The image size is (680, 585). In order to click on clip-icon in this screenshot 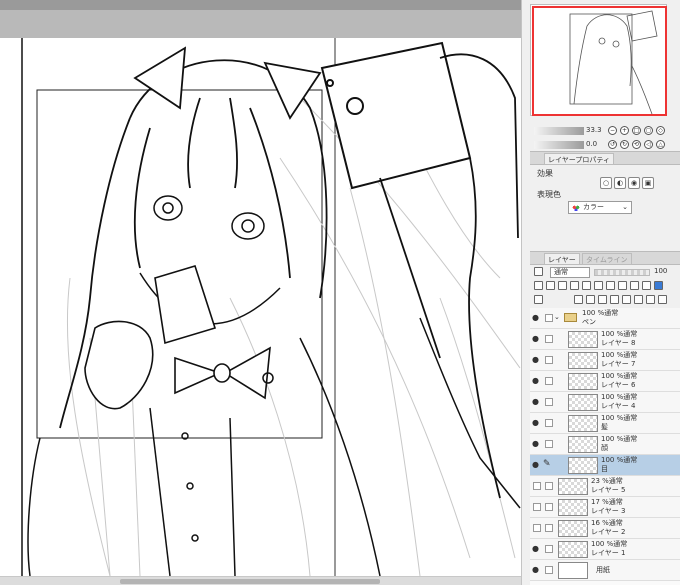, I will do `click(550, 285)`.